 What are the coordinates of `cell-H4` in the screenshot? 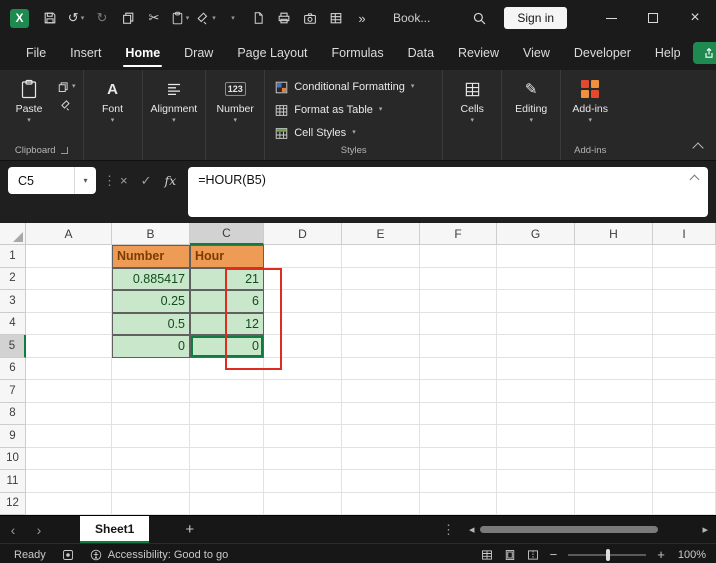 It's located at (614, 323).